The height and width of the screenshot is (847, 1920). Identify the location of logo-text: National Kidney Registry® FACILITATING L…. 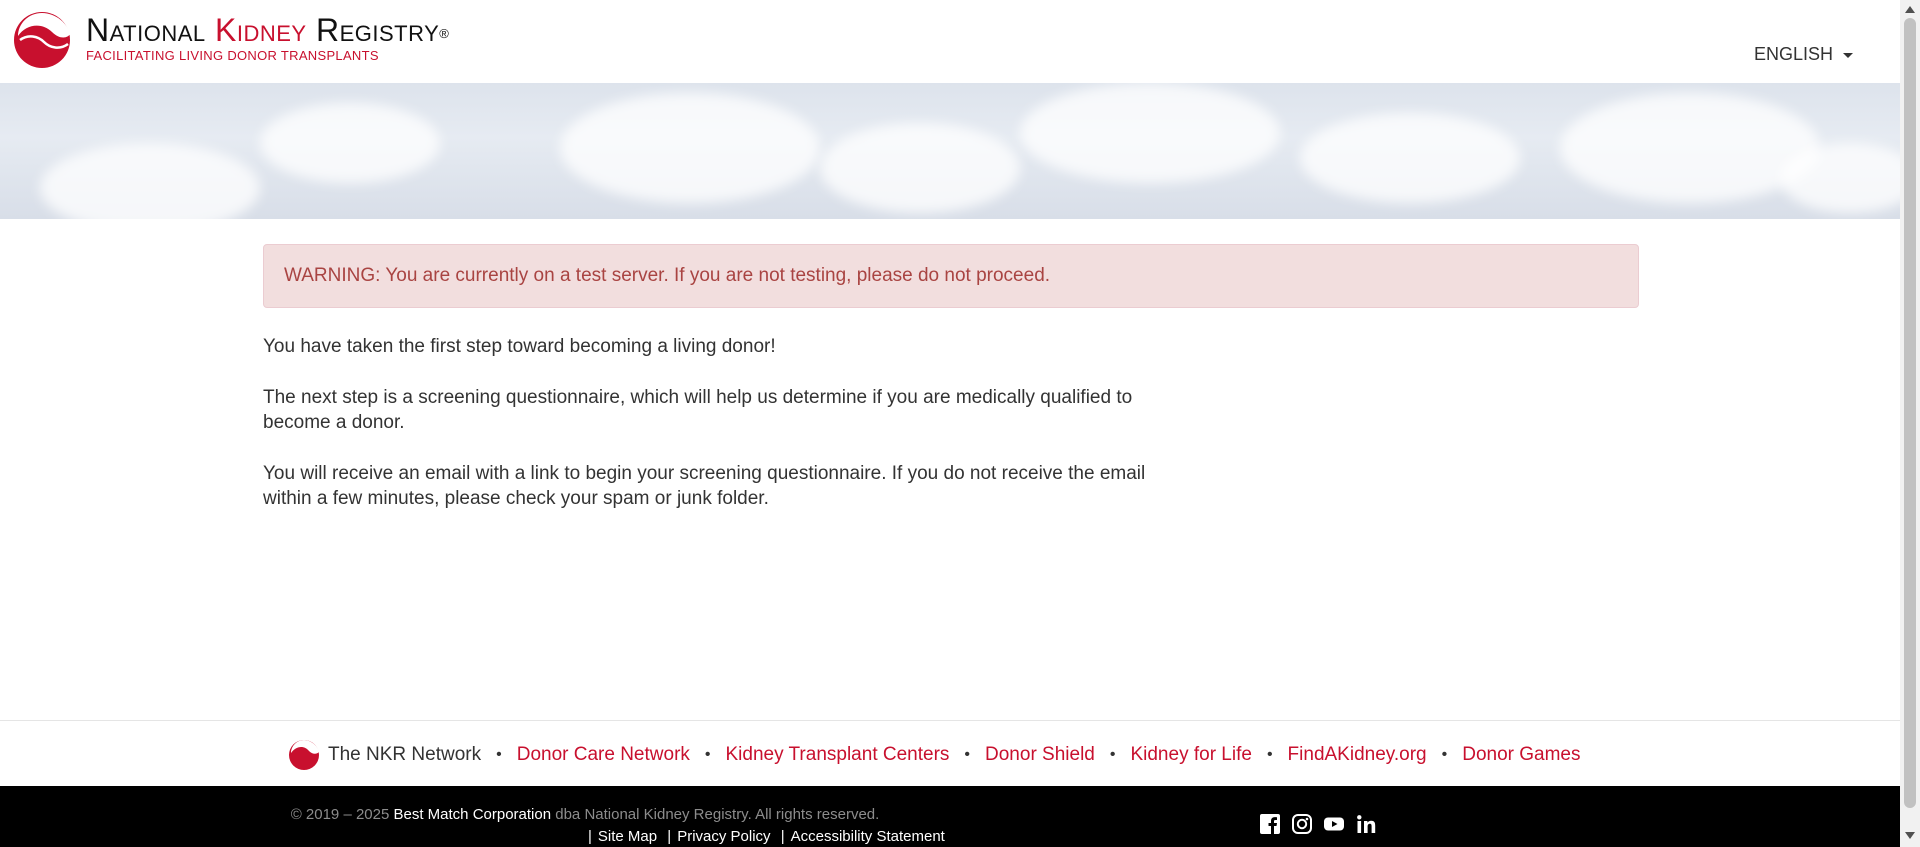
(267, 37).